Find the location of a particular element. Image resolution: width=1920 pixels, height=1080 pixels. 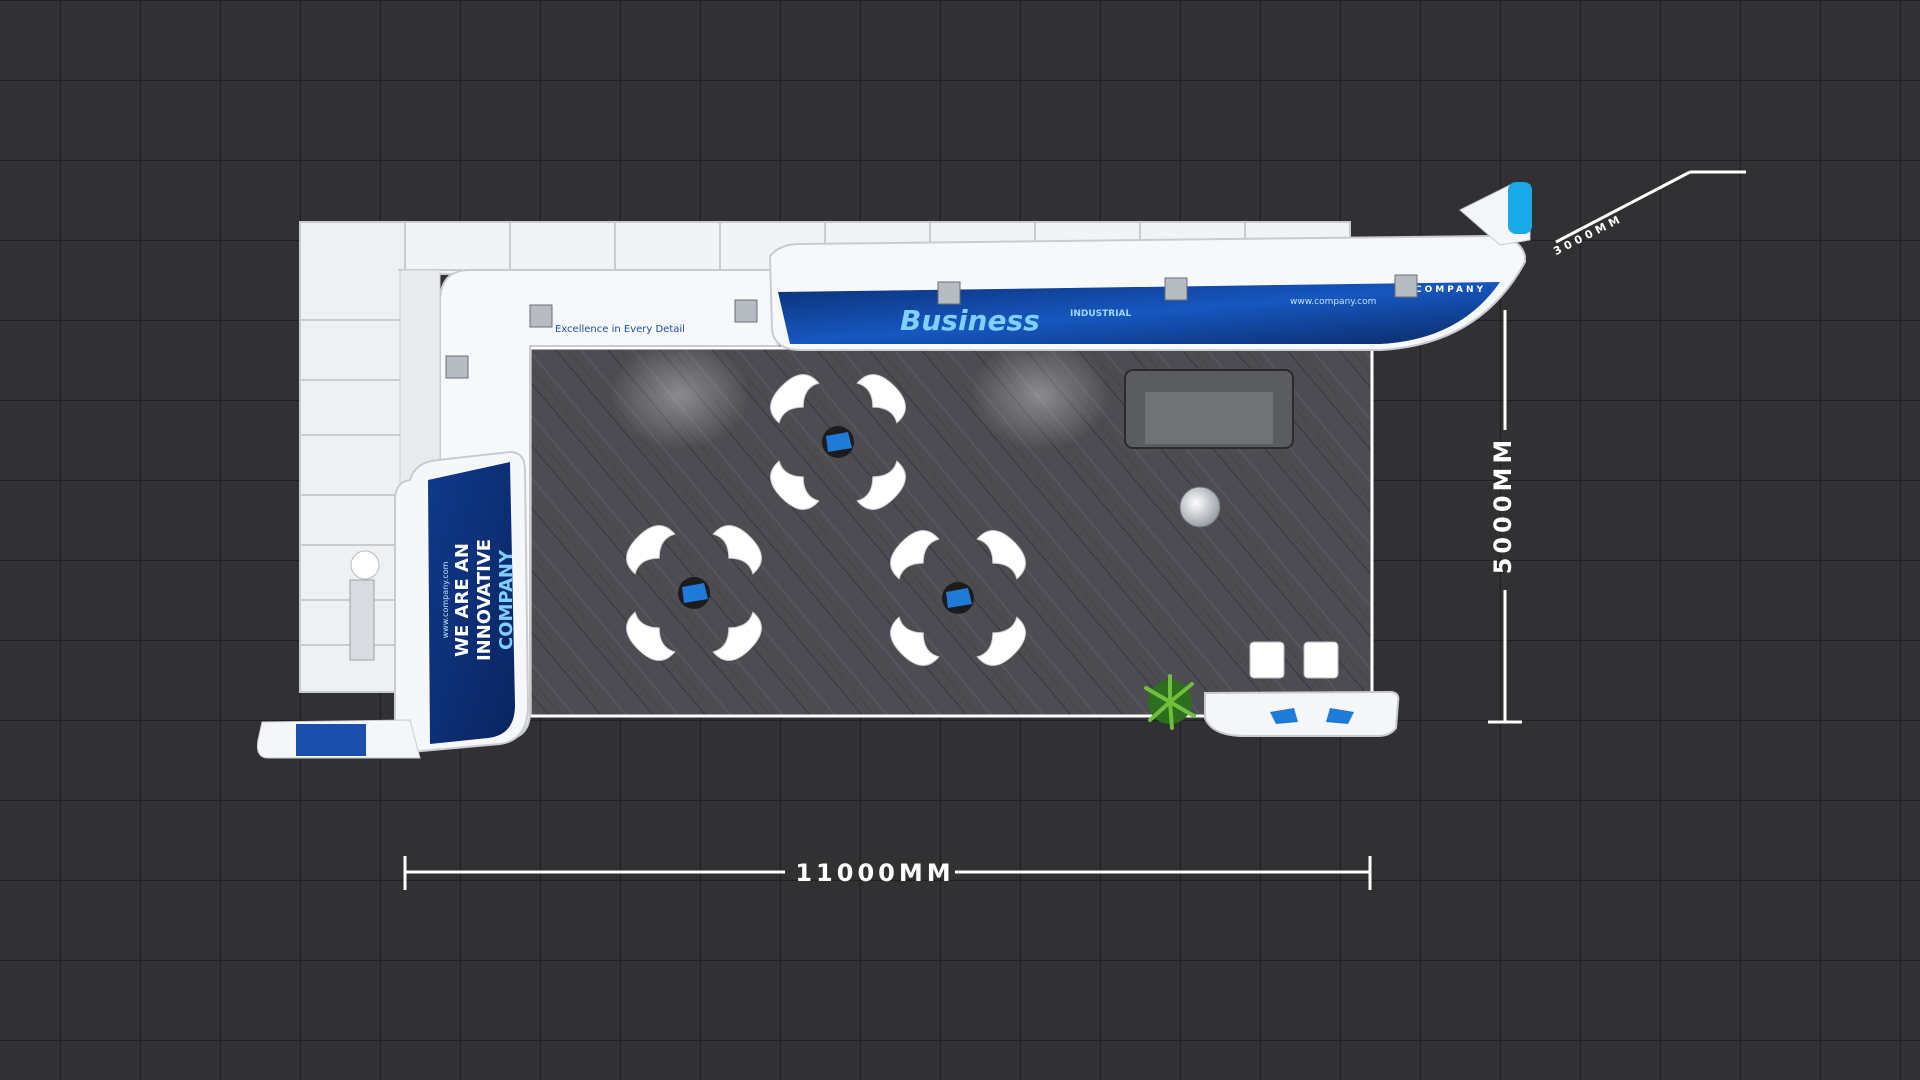

side-panel-url: www.company.com is located at coordinates (445, 599).